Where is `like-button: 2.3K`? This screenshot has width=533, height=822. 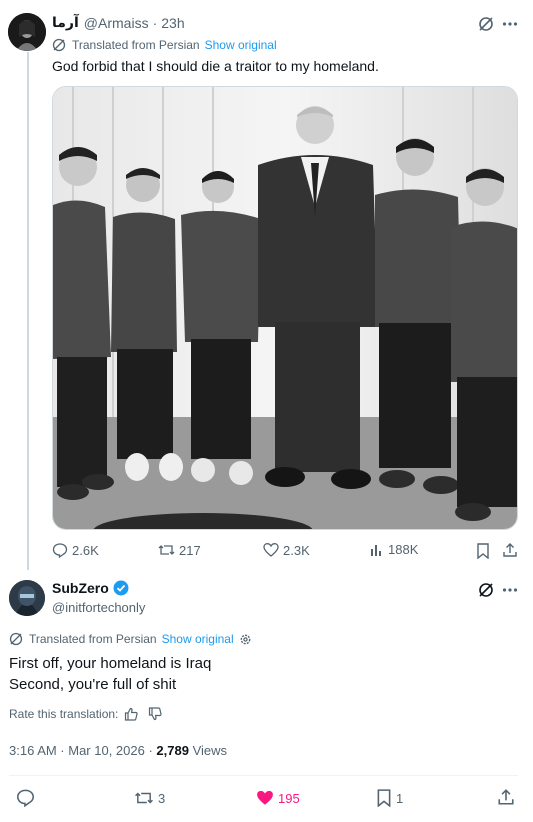 like-button: 2.3K is located at coordinates (286, 550).